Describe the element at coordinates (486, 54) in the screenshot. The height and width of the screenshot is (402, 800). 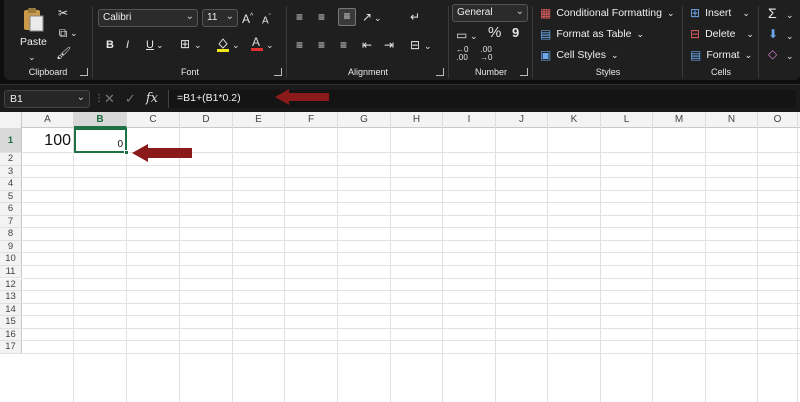
I see `decrease-decimal-icon: .00 →0` at that location.